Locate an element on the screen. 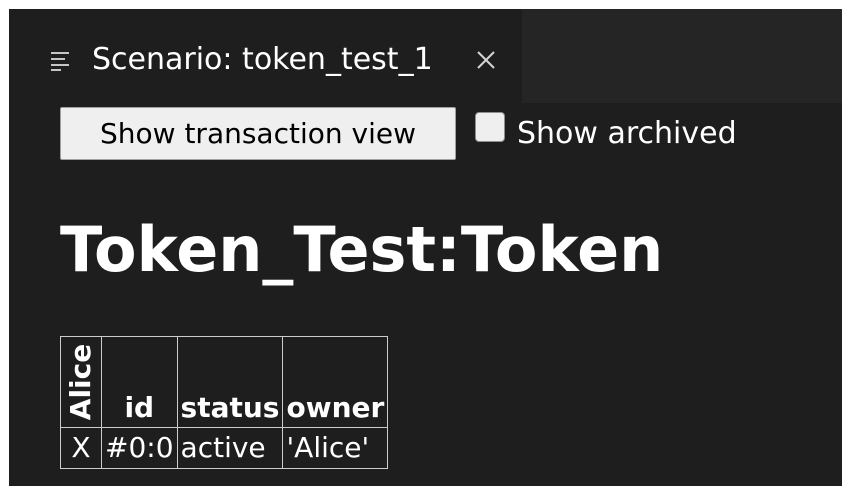 The image size is (842, 486). table-row: X #0:0 active 'Alice' is located at coordinates (224, 448).